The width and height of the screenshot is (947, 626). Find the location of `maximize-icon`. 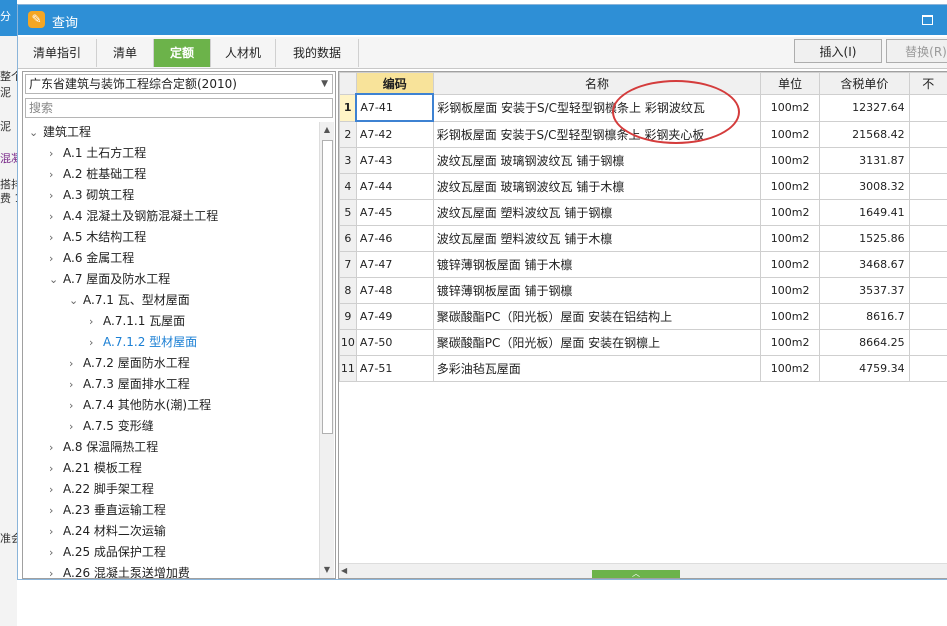

maximize-icon is located at coordinates (927, 20).